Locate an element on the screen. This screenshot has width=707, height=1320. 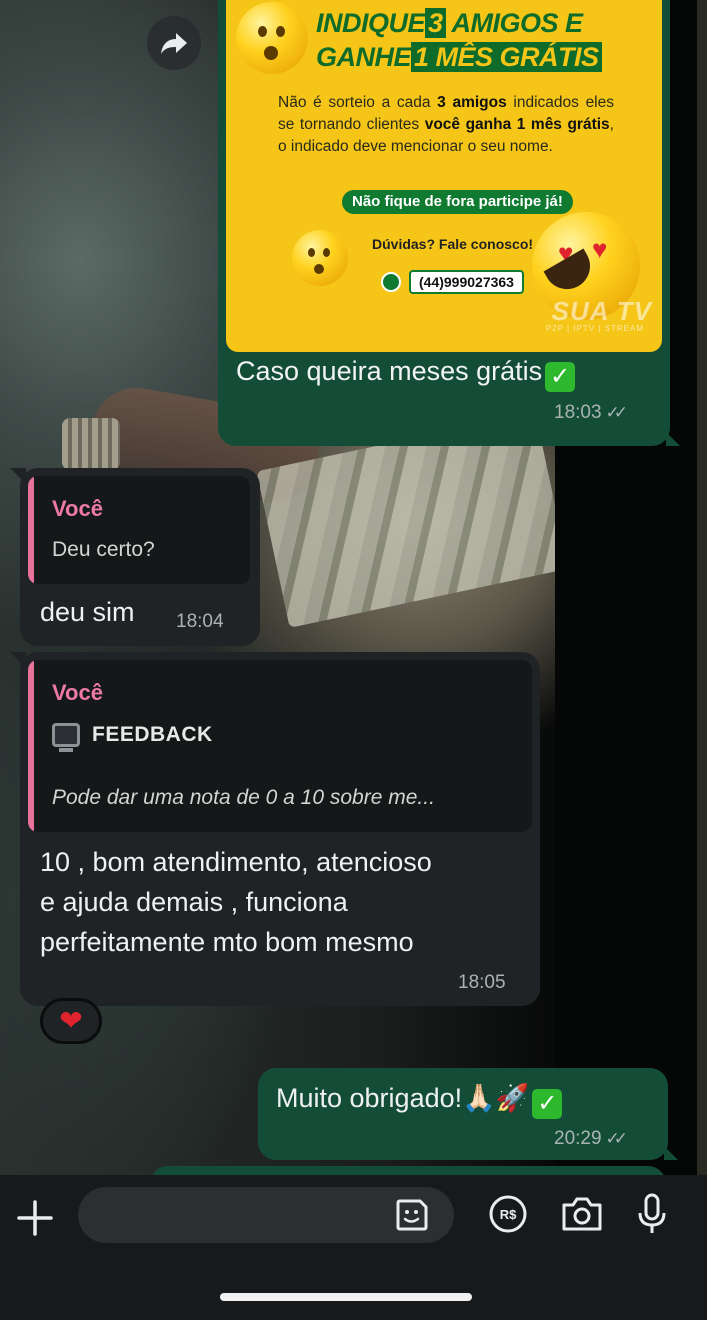
forward-icon is located at coordinates (174, 43).